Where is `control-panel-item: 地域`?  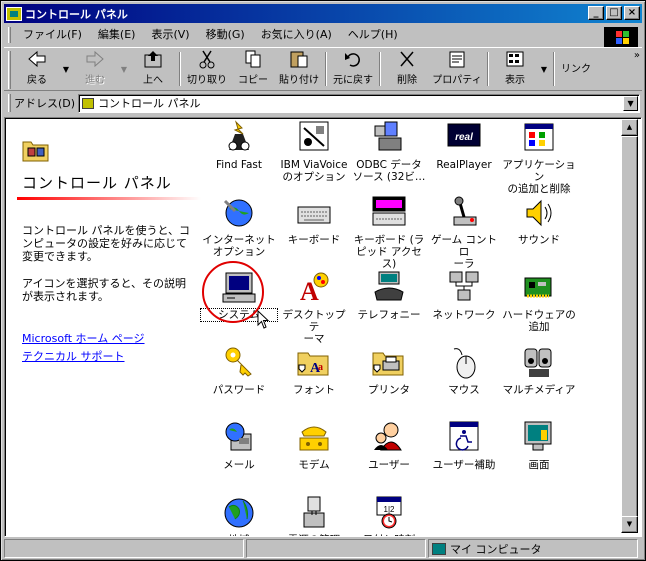
control-panel-item: 地域 is located at coordinates (239, 515).